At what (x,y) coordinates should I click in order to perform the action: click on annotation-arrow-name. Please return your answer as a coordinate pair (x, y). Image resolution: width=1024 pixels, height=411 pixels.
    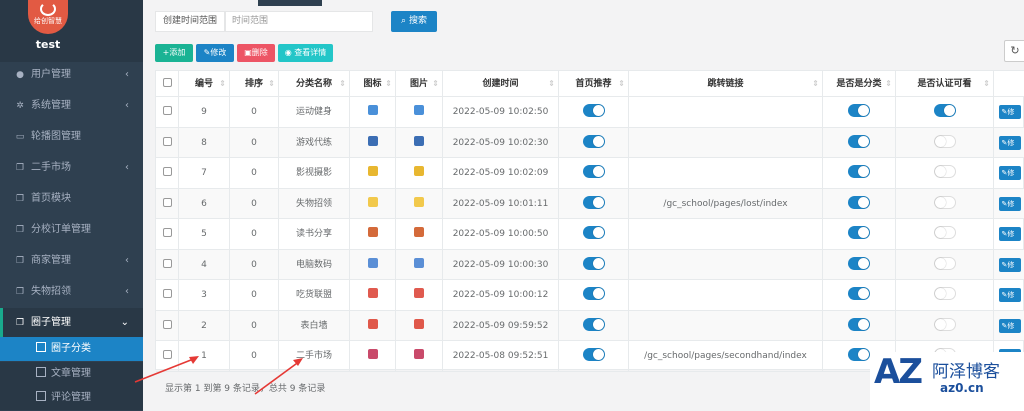
    Looking at the image, I should click on (277, 377).